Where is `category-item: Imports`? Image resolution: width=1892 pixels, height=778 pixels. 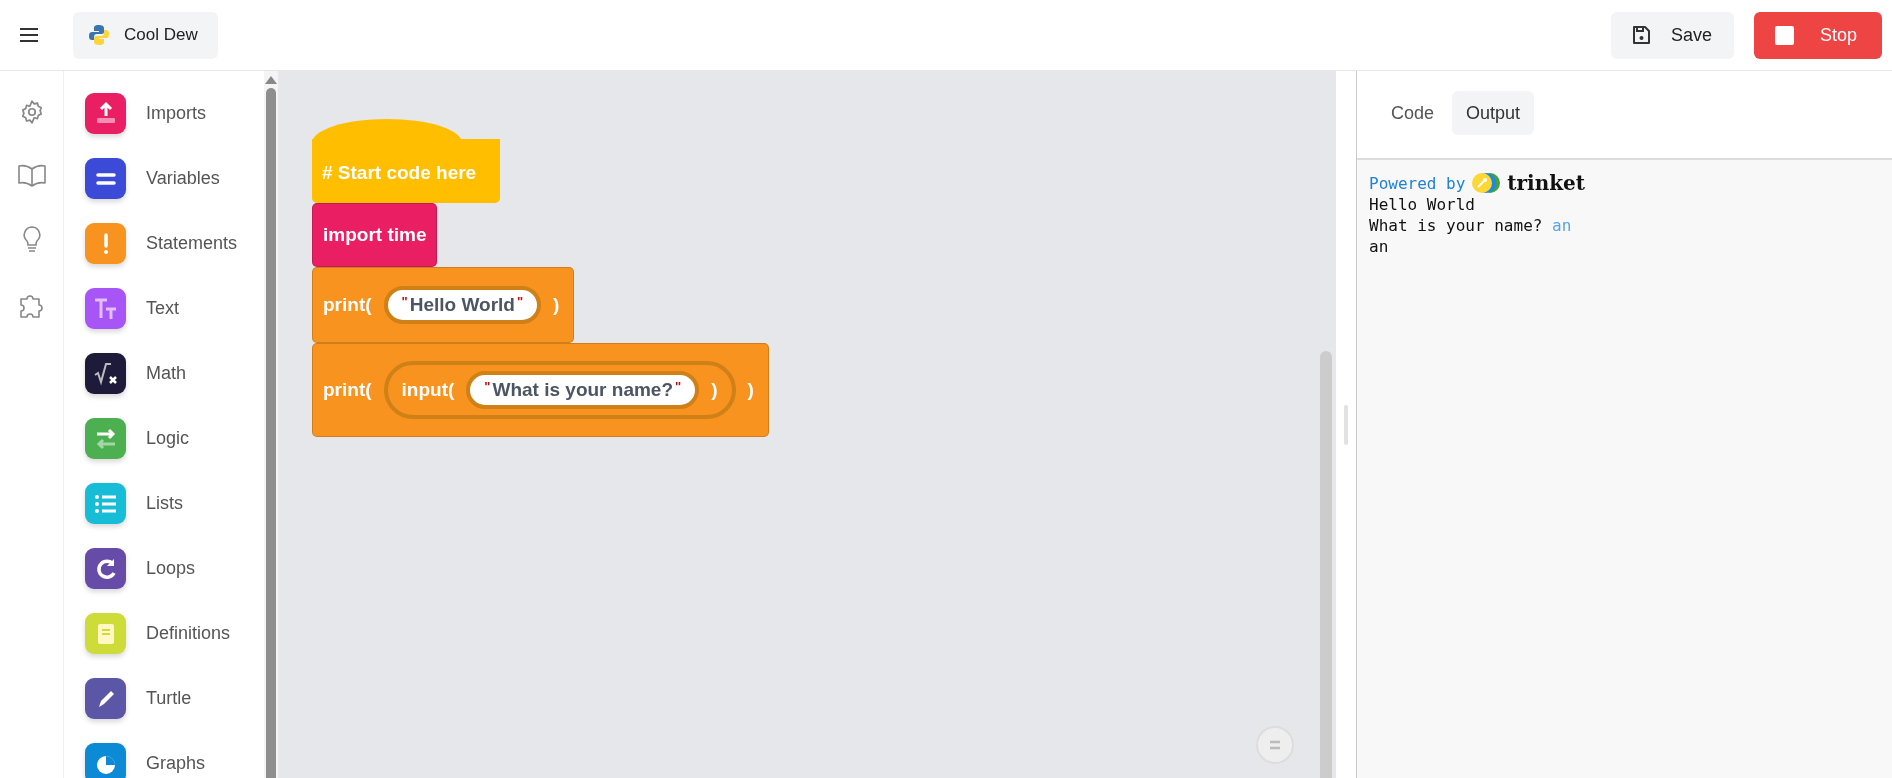 category-item: Imports is located at coordinates (174, 113).